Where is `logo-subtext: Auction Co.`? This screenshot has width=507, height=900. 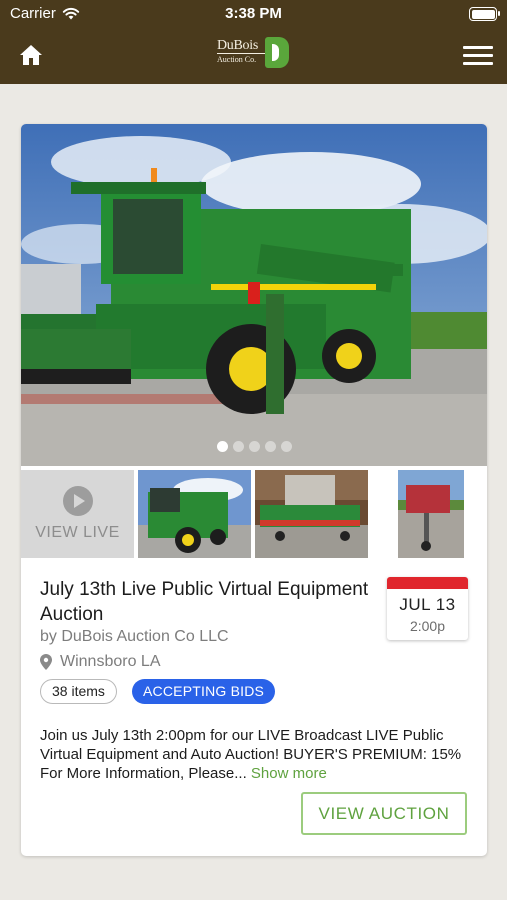 logo-subtext: Auction Co. is located at coordinates (237, 59).